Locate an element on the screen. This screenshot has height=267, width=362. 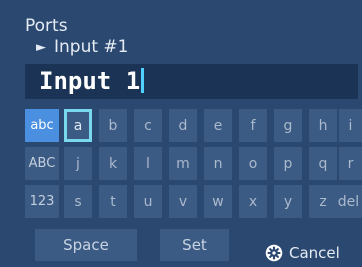
key-y: y is located at coordinates (288, 201).